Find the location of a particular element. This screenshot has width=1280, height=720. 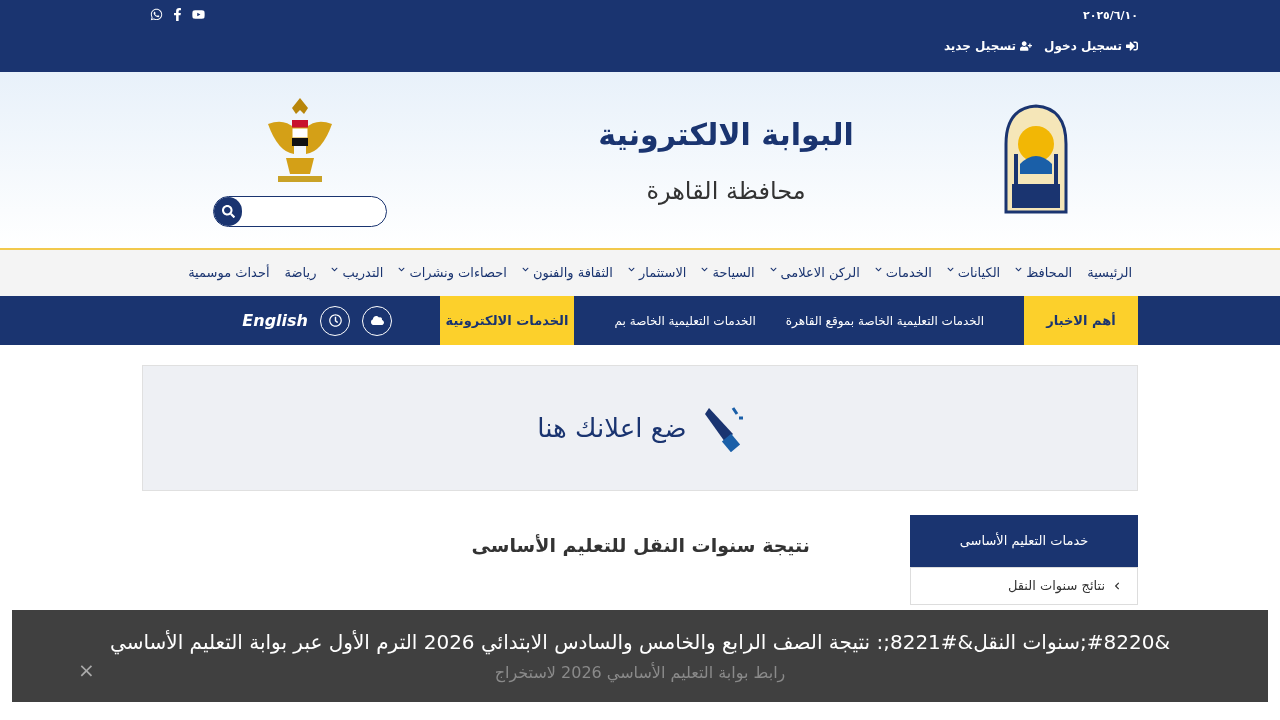

portal-title: البوابة الالكترونية is located at coordinates (726, 135).